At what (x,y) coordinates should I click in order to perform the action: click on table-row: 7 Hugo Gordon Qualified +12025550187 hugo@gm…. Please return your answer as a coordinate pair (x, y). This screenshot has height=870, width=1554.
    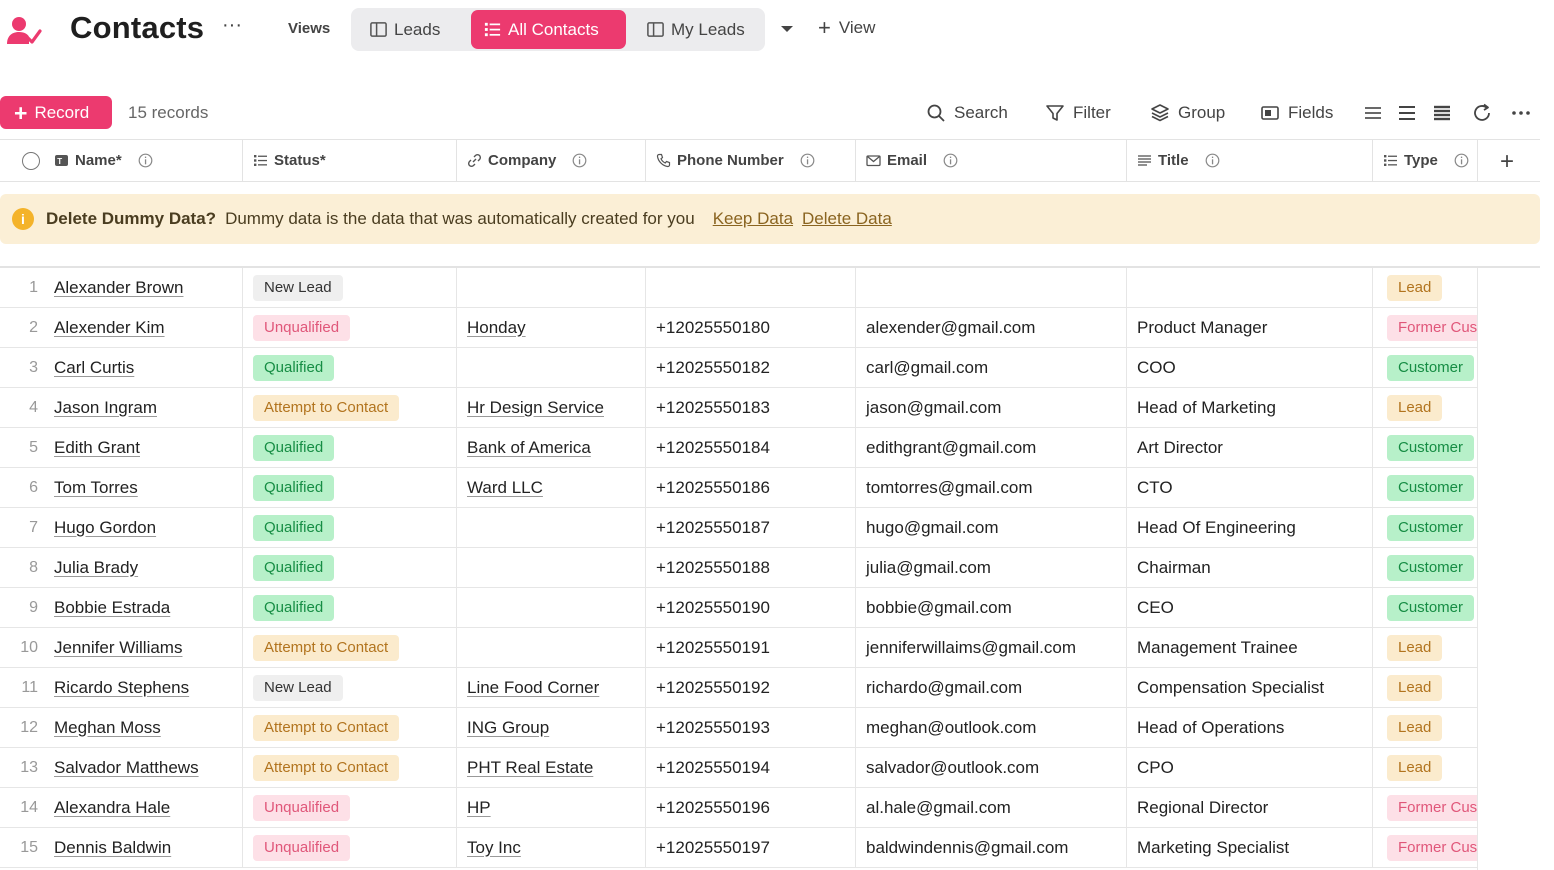
    Looking at the image, I should click on (739, 528).